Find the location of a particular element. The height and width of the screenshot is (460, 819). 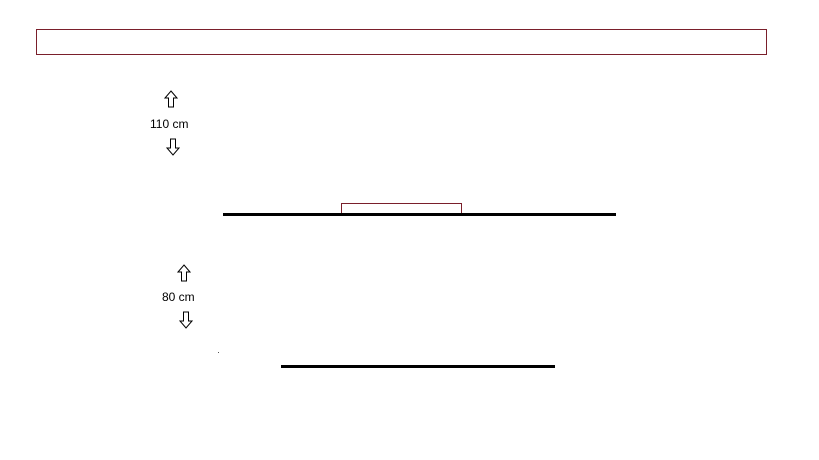

upper-horizontal-line is located at coordinates (419, 214).